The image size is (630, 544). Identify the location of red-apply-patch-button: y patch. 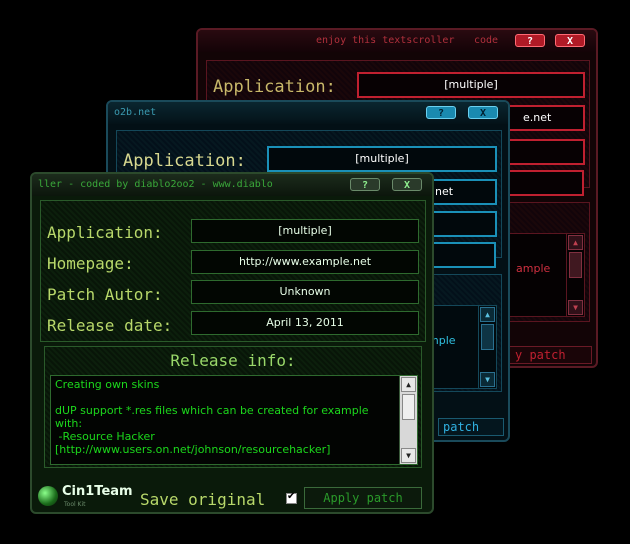
(546, 355).